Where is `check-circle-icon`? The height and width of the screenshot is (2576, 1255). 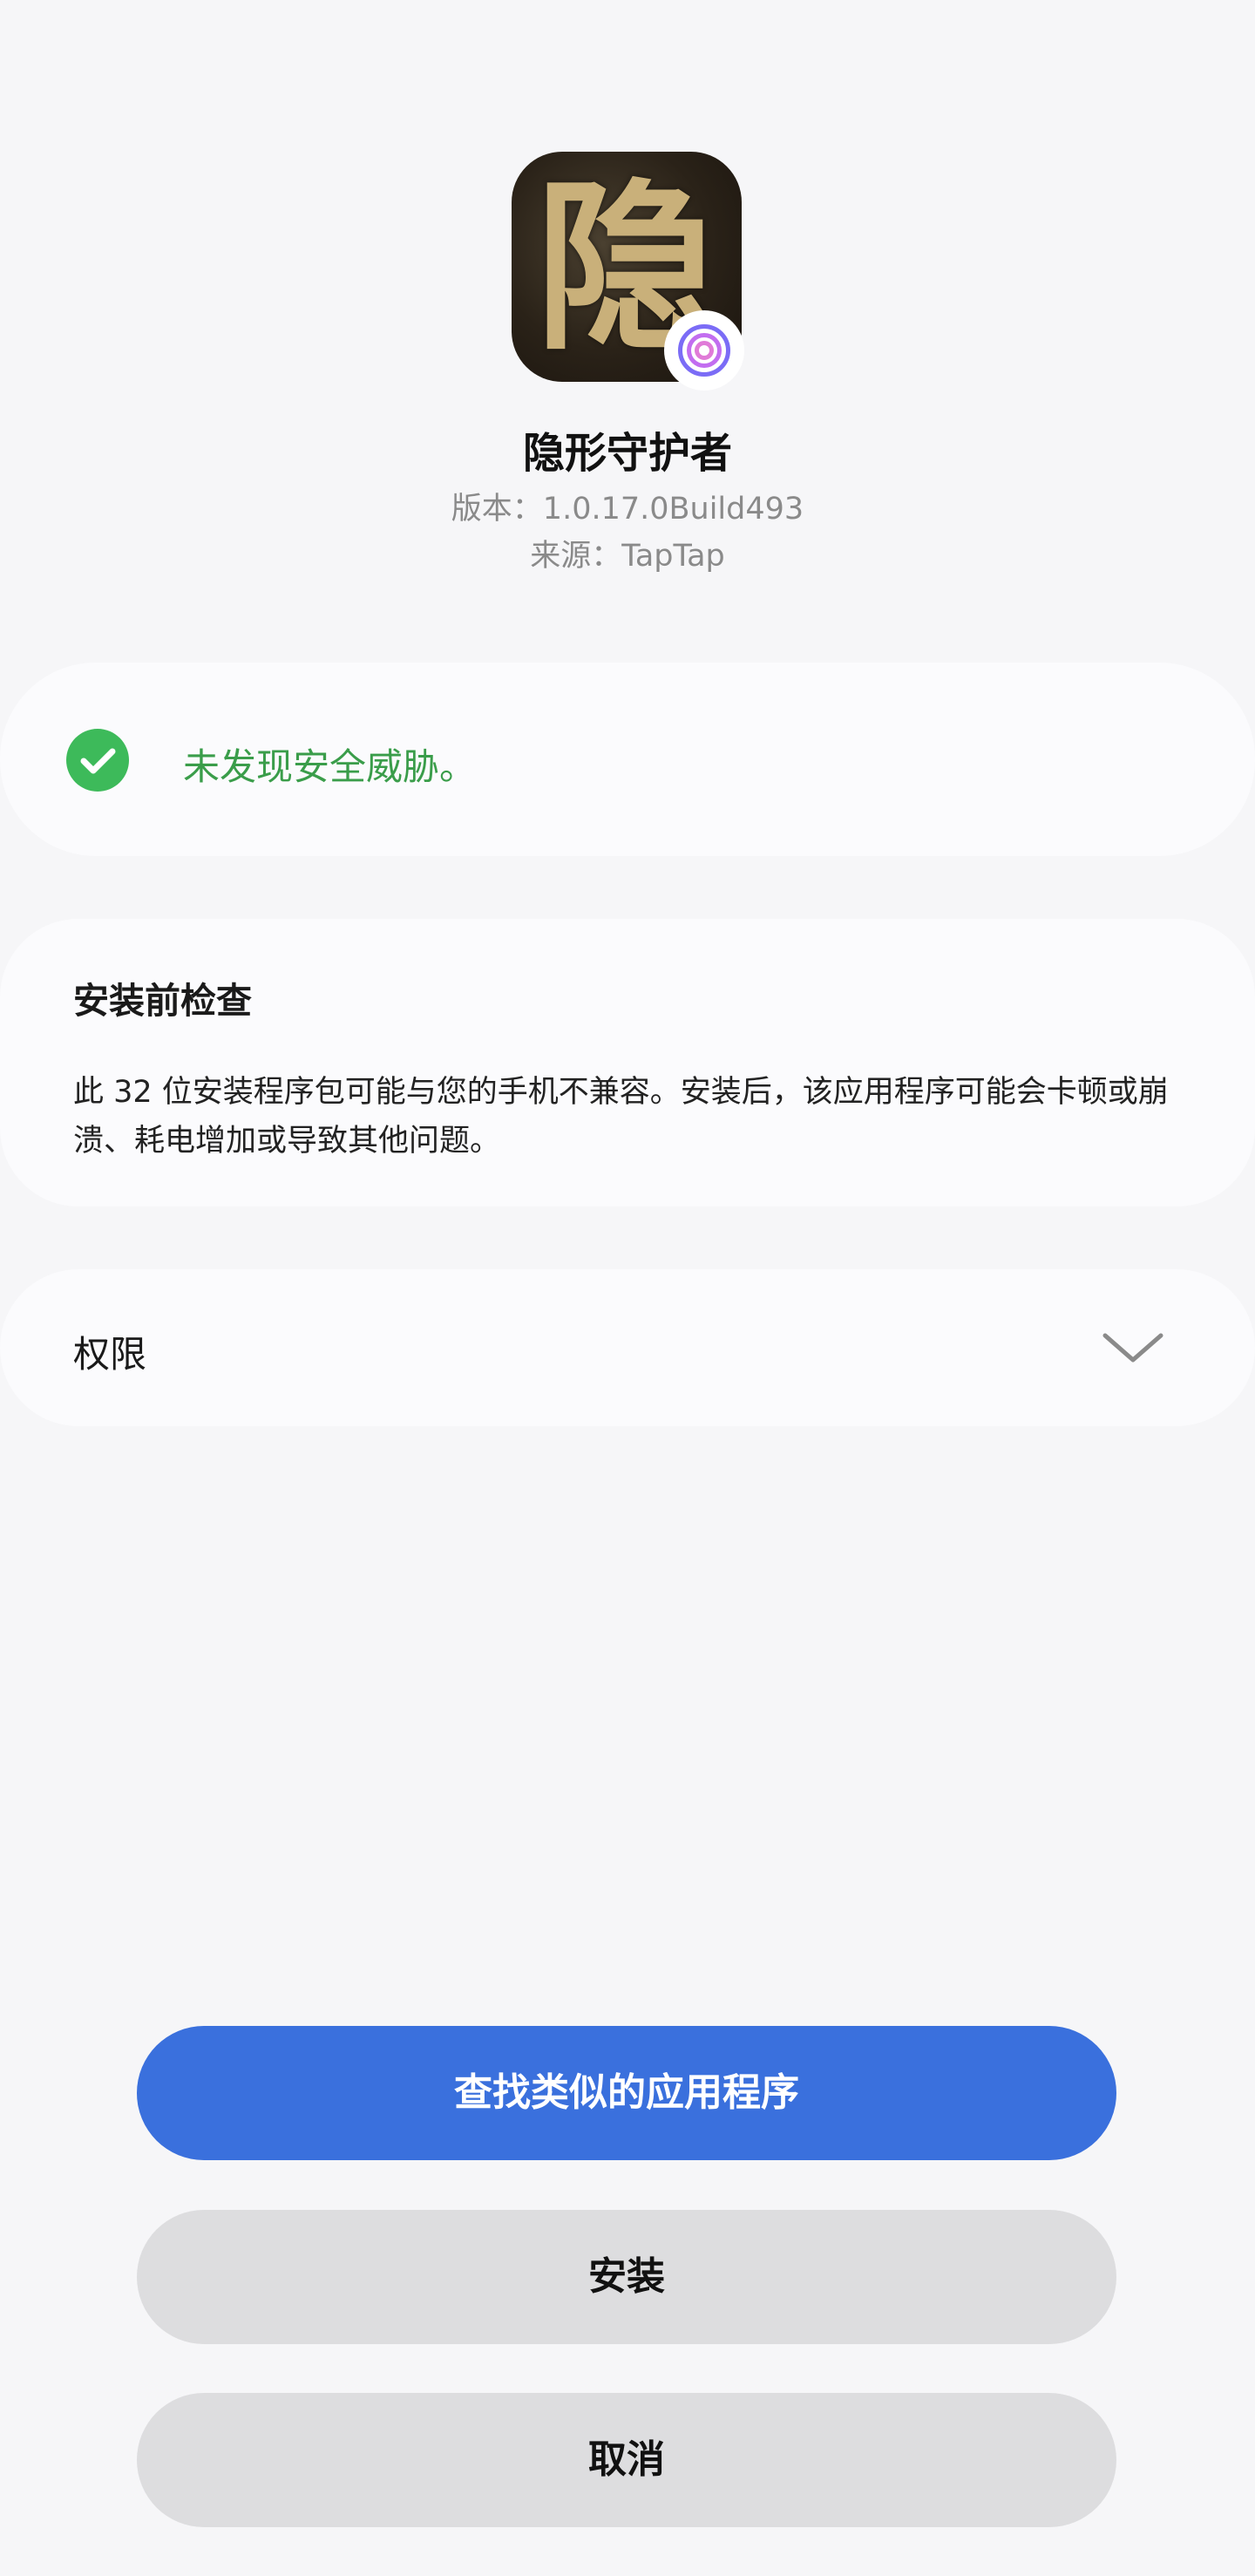
check-circle-icon is located at coordinates (98, 761).